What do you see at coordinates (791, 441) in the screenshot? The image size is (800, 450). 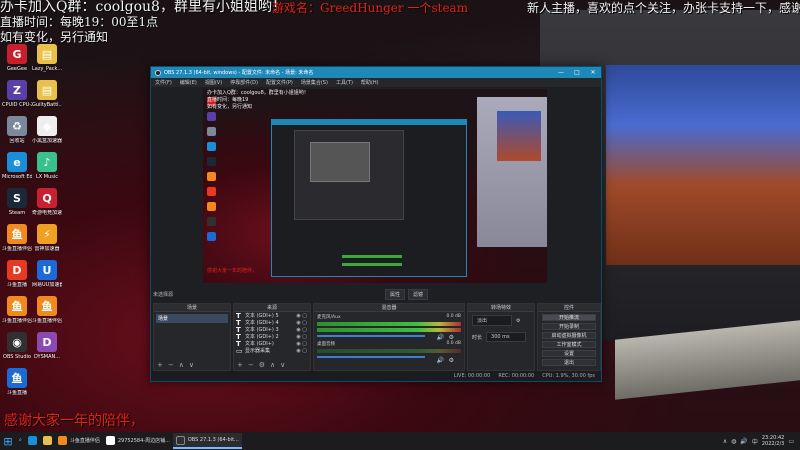 I see `notification-icon: ▭` at bounding box center [791, 441].